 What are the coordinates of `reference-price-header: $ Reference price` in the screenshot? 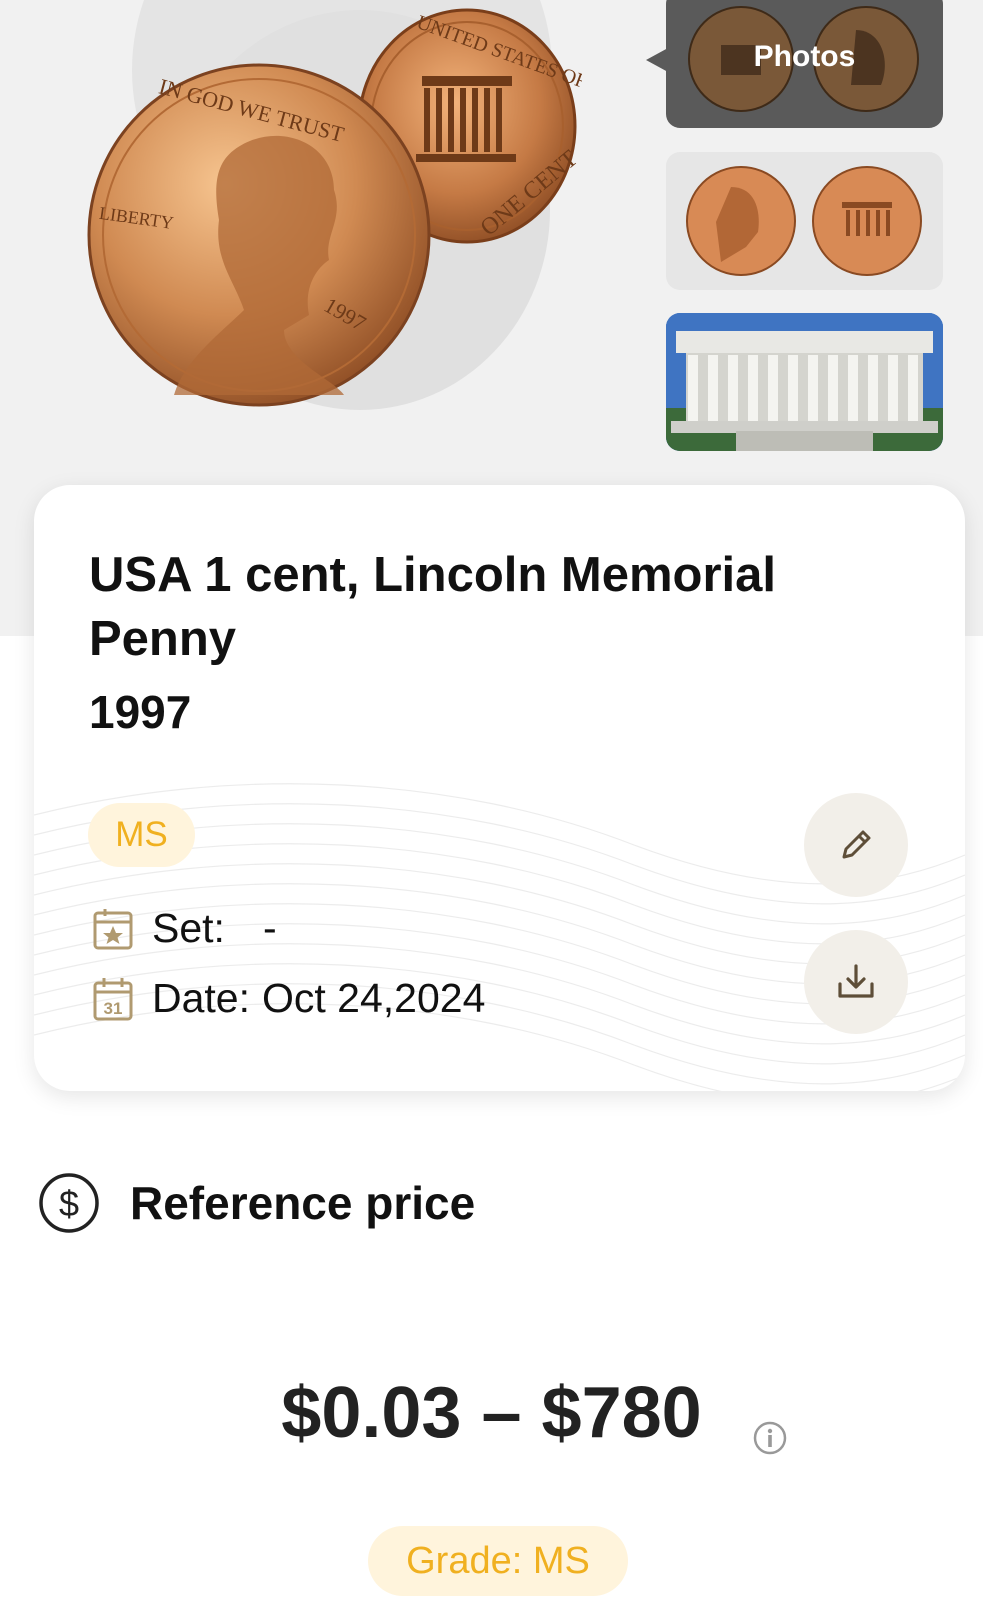 It's located at (256, 1203).